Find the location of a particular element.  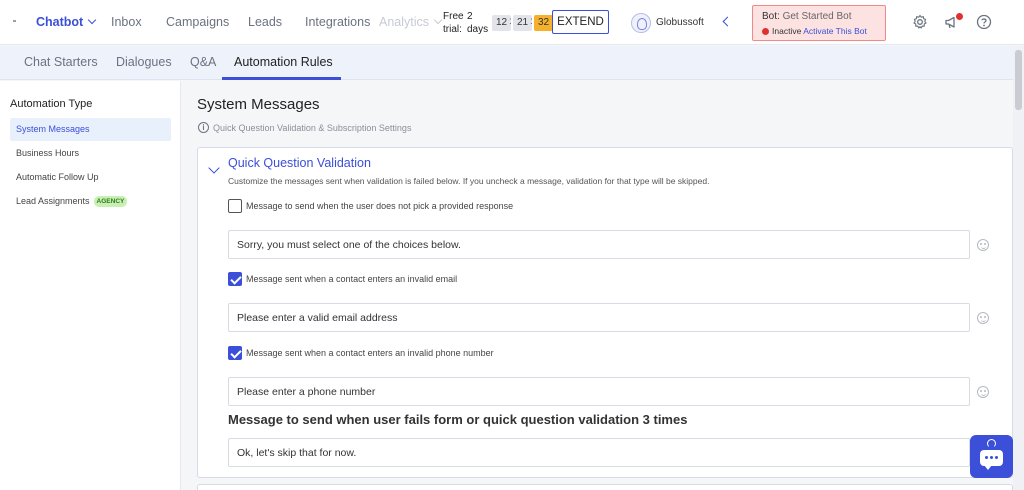

sidebar-item-system-messages: System Messages is located at coordinates (90, 129).